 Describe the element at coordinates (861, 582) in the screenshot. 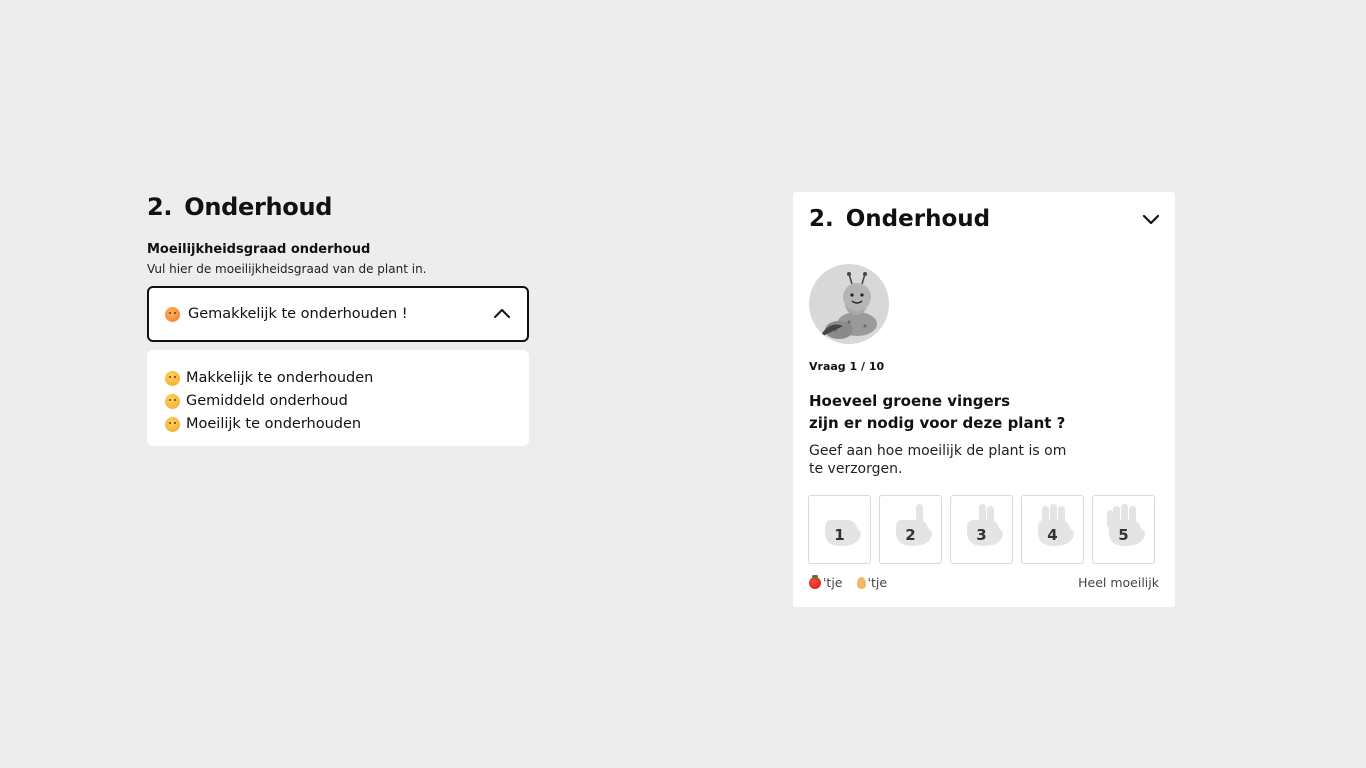

I see `egg-icon` at that location.